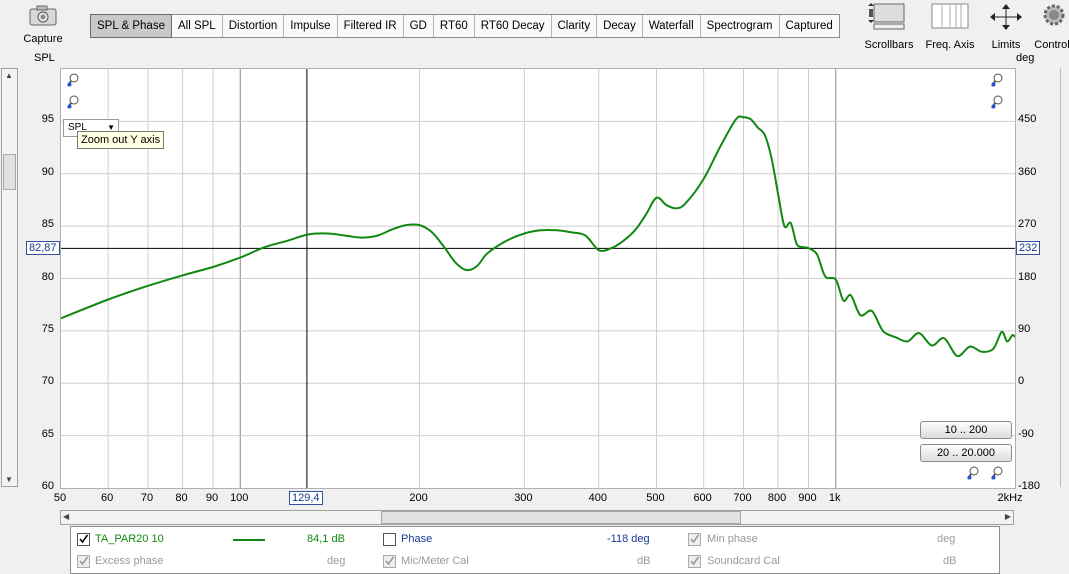 The width and height of the screenshot is (1069, 574). I want to click on y-tick-label: 80, so click(47, 276).